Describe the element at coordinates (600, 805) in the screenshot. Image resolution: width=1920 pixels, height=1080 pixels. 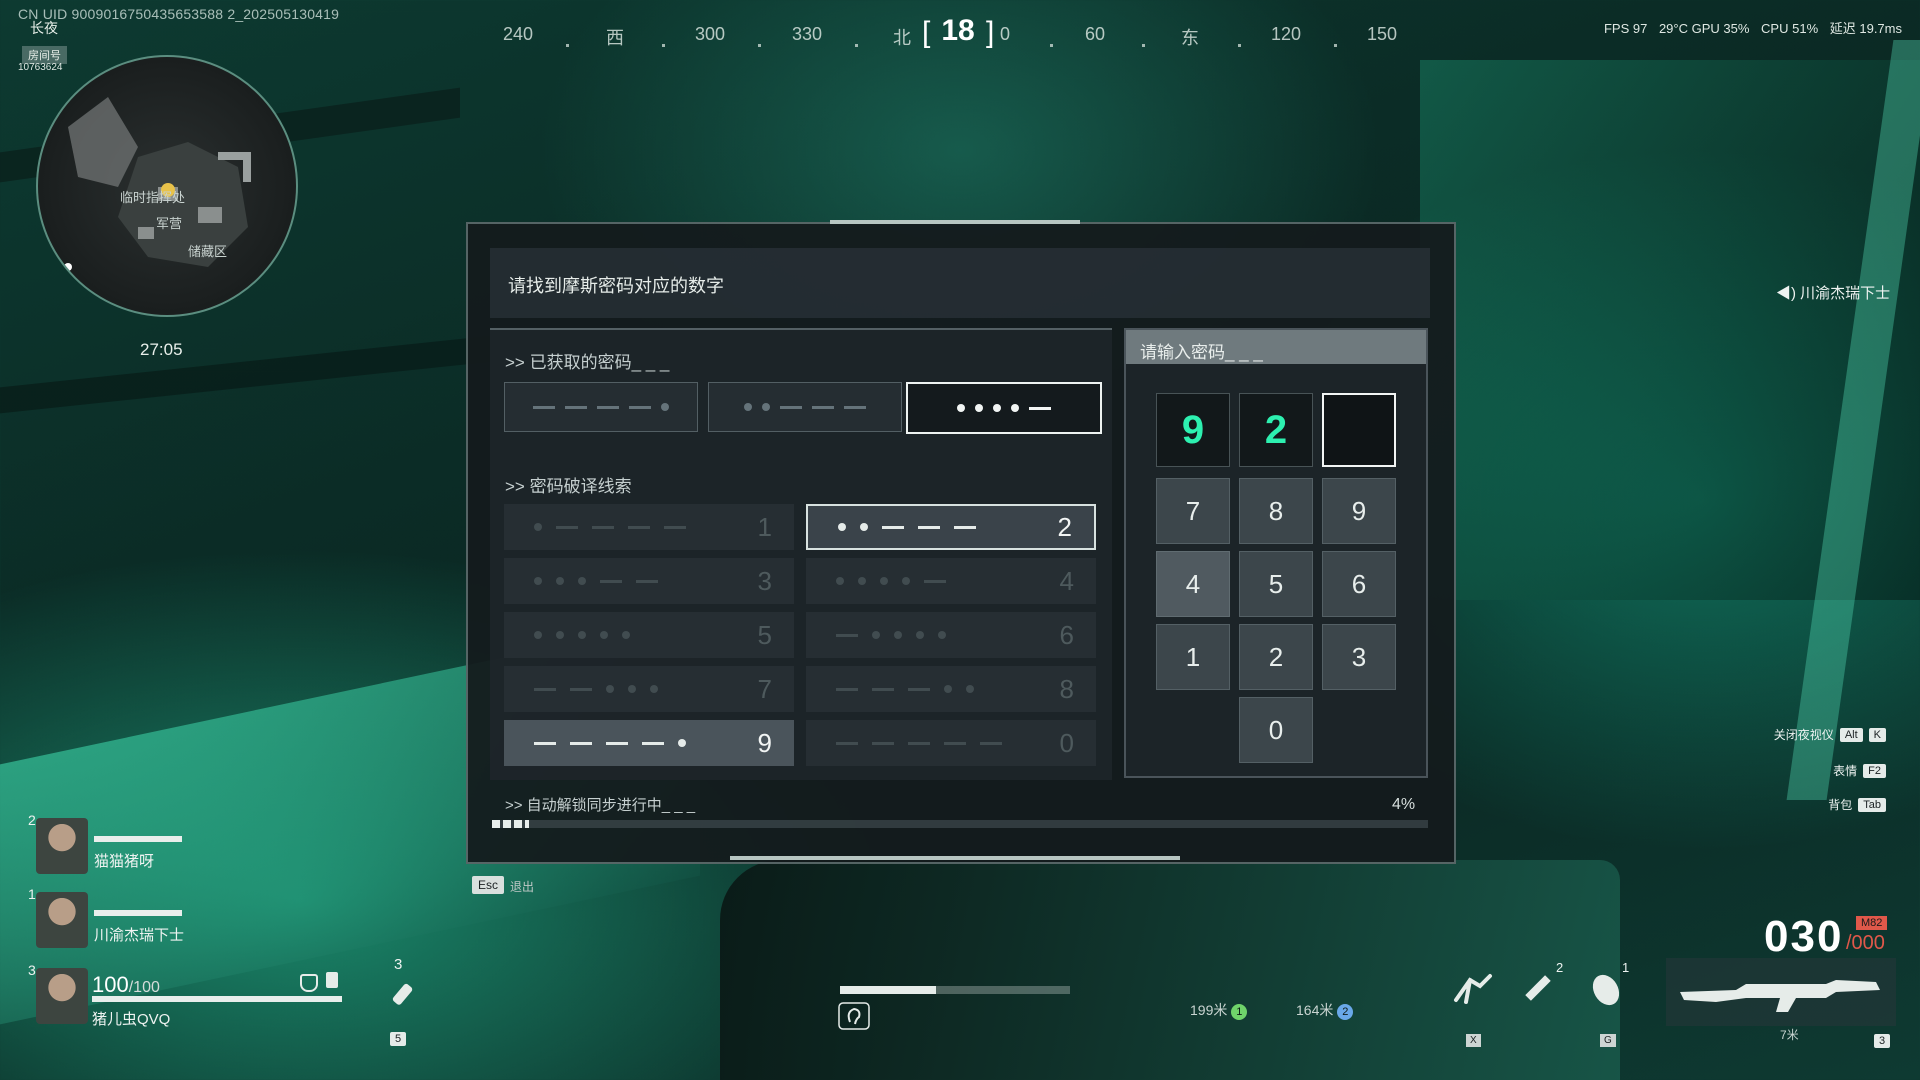
I see `auto-unlock-label: >> 自动解锁同步进行中_ _ _` at that location.